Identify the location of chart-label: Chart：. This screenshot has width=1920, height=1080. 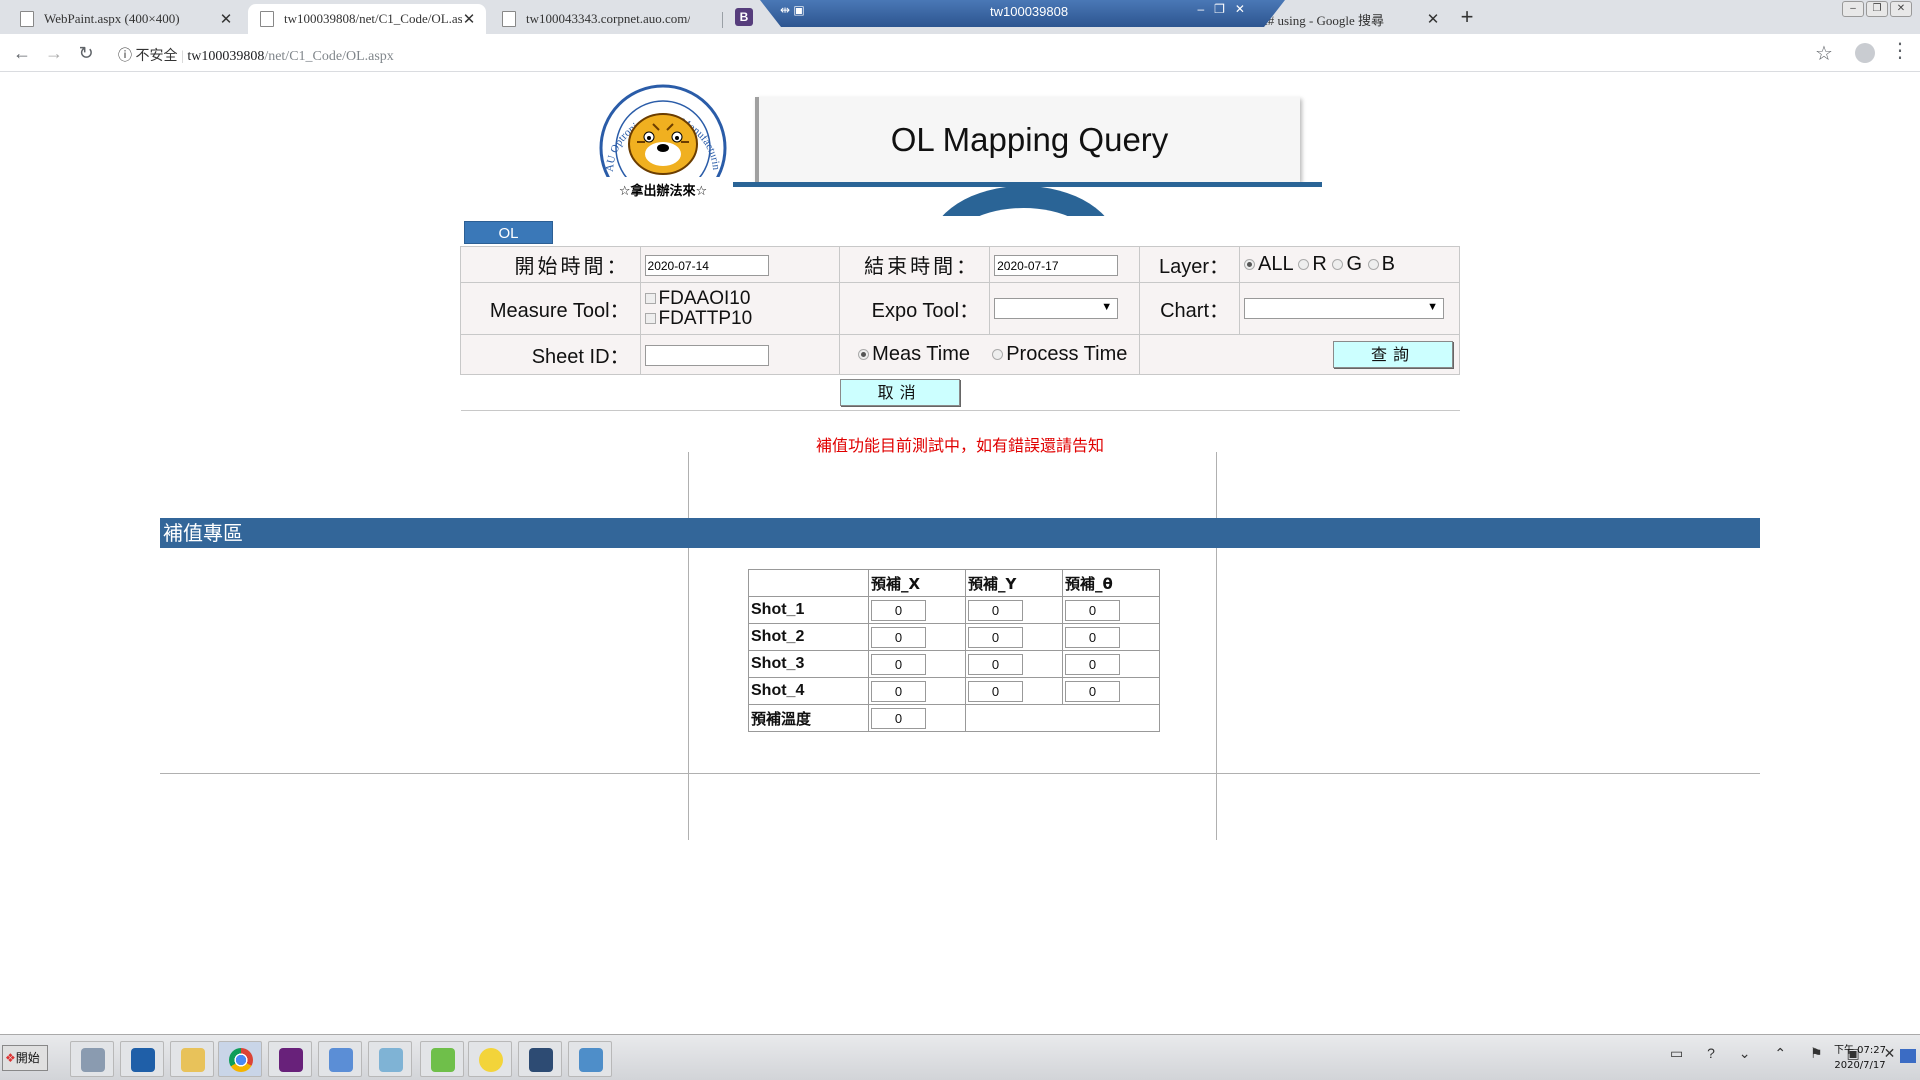
(1190, 308).